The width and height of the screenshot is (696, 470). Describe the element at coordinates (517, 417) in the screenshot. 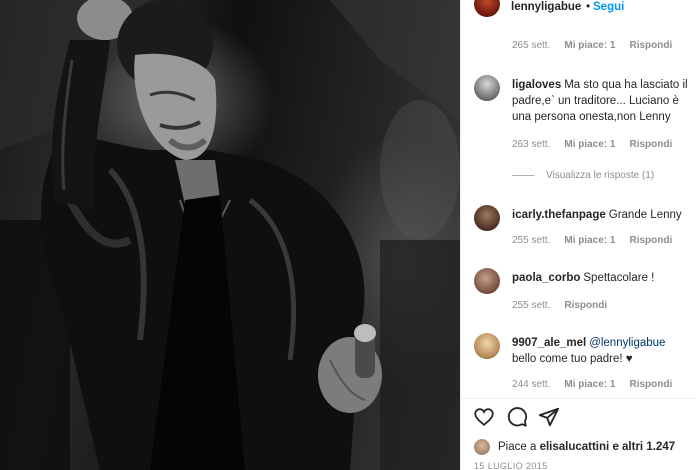

I see `comment-icon` at that location.